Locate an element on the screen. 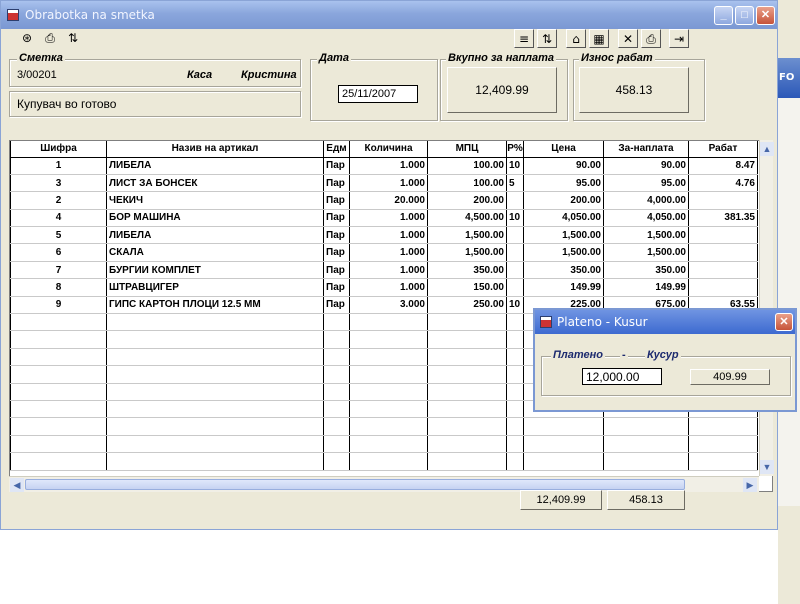  column-header: Едм is located at coordinates (336, 149).